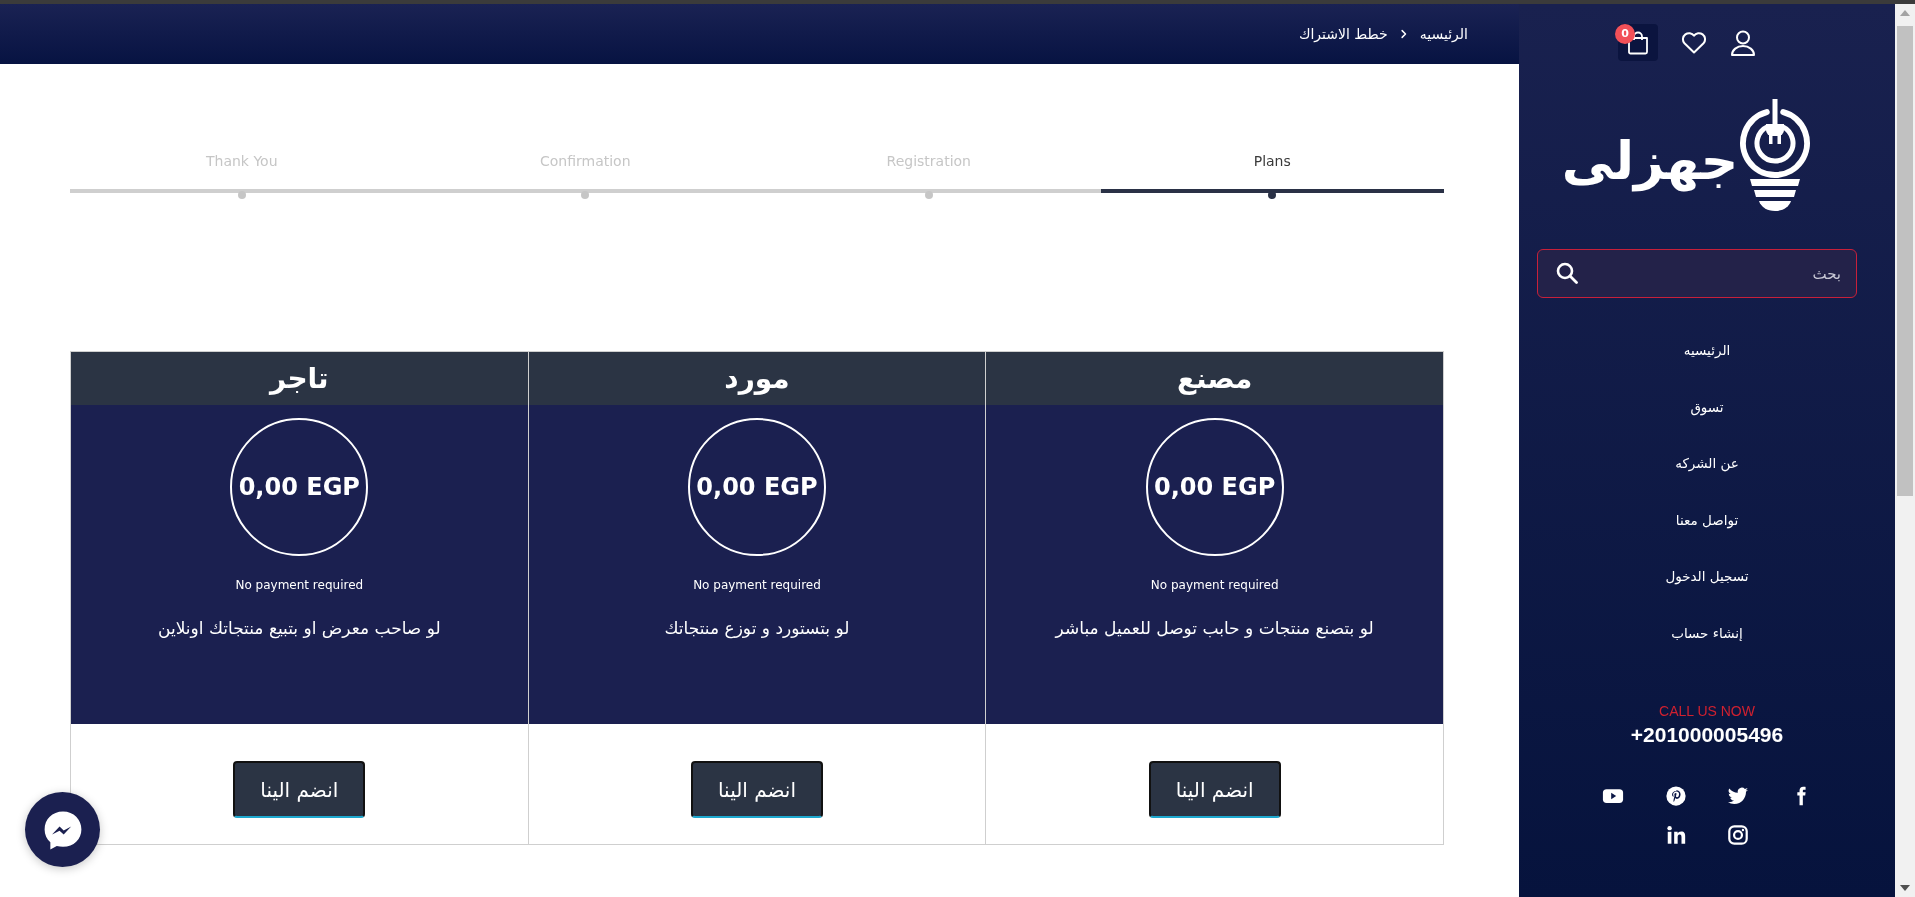 This screenshot has height=897, width=1915. Describe the element at coordinates (1343, 34) in the screenshot. I see `breadcrumb-current: خطط الاشتراك` at that location.